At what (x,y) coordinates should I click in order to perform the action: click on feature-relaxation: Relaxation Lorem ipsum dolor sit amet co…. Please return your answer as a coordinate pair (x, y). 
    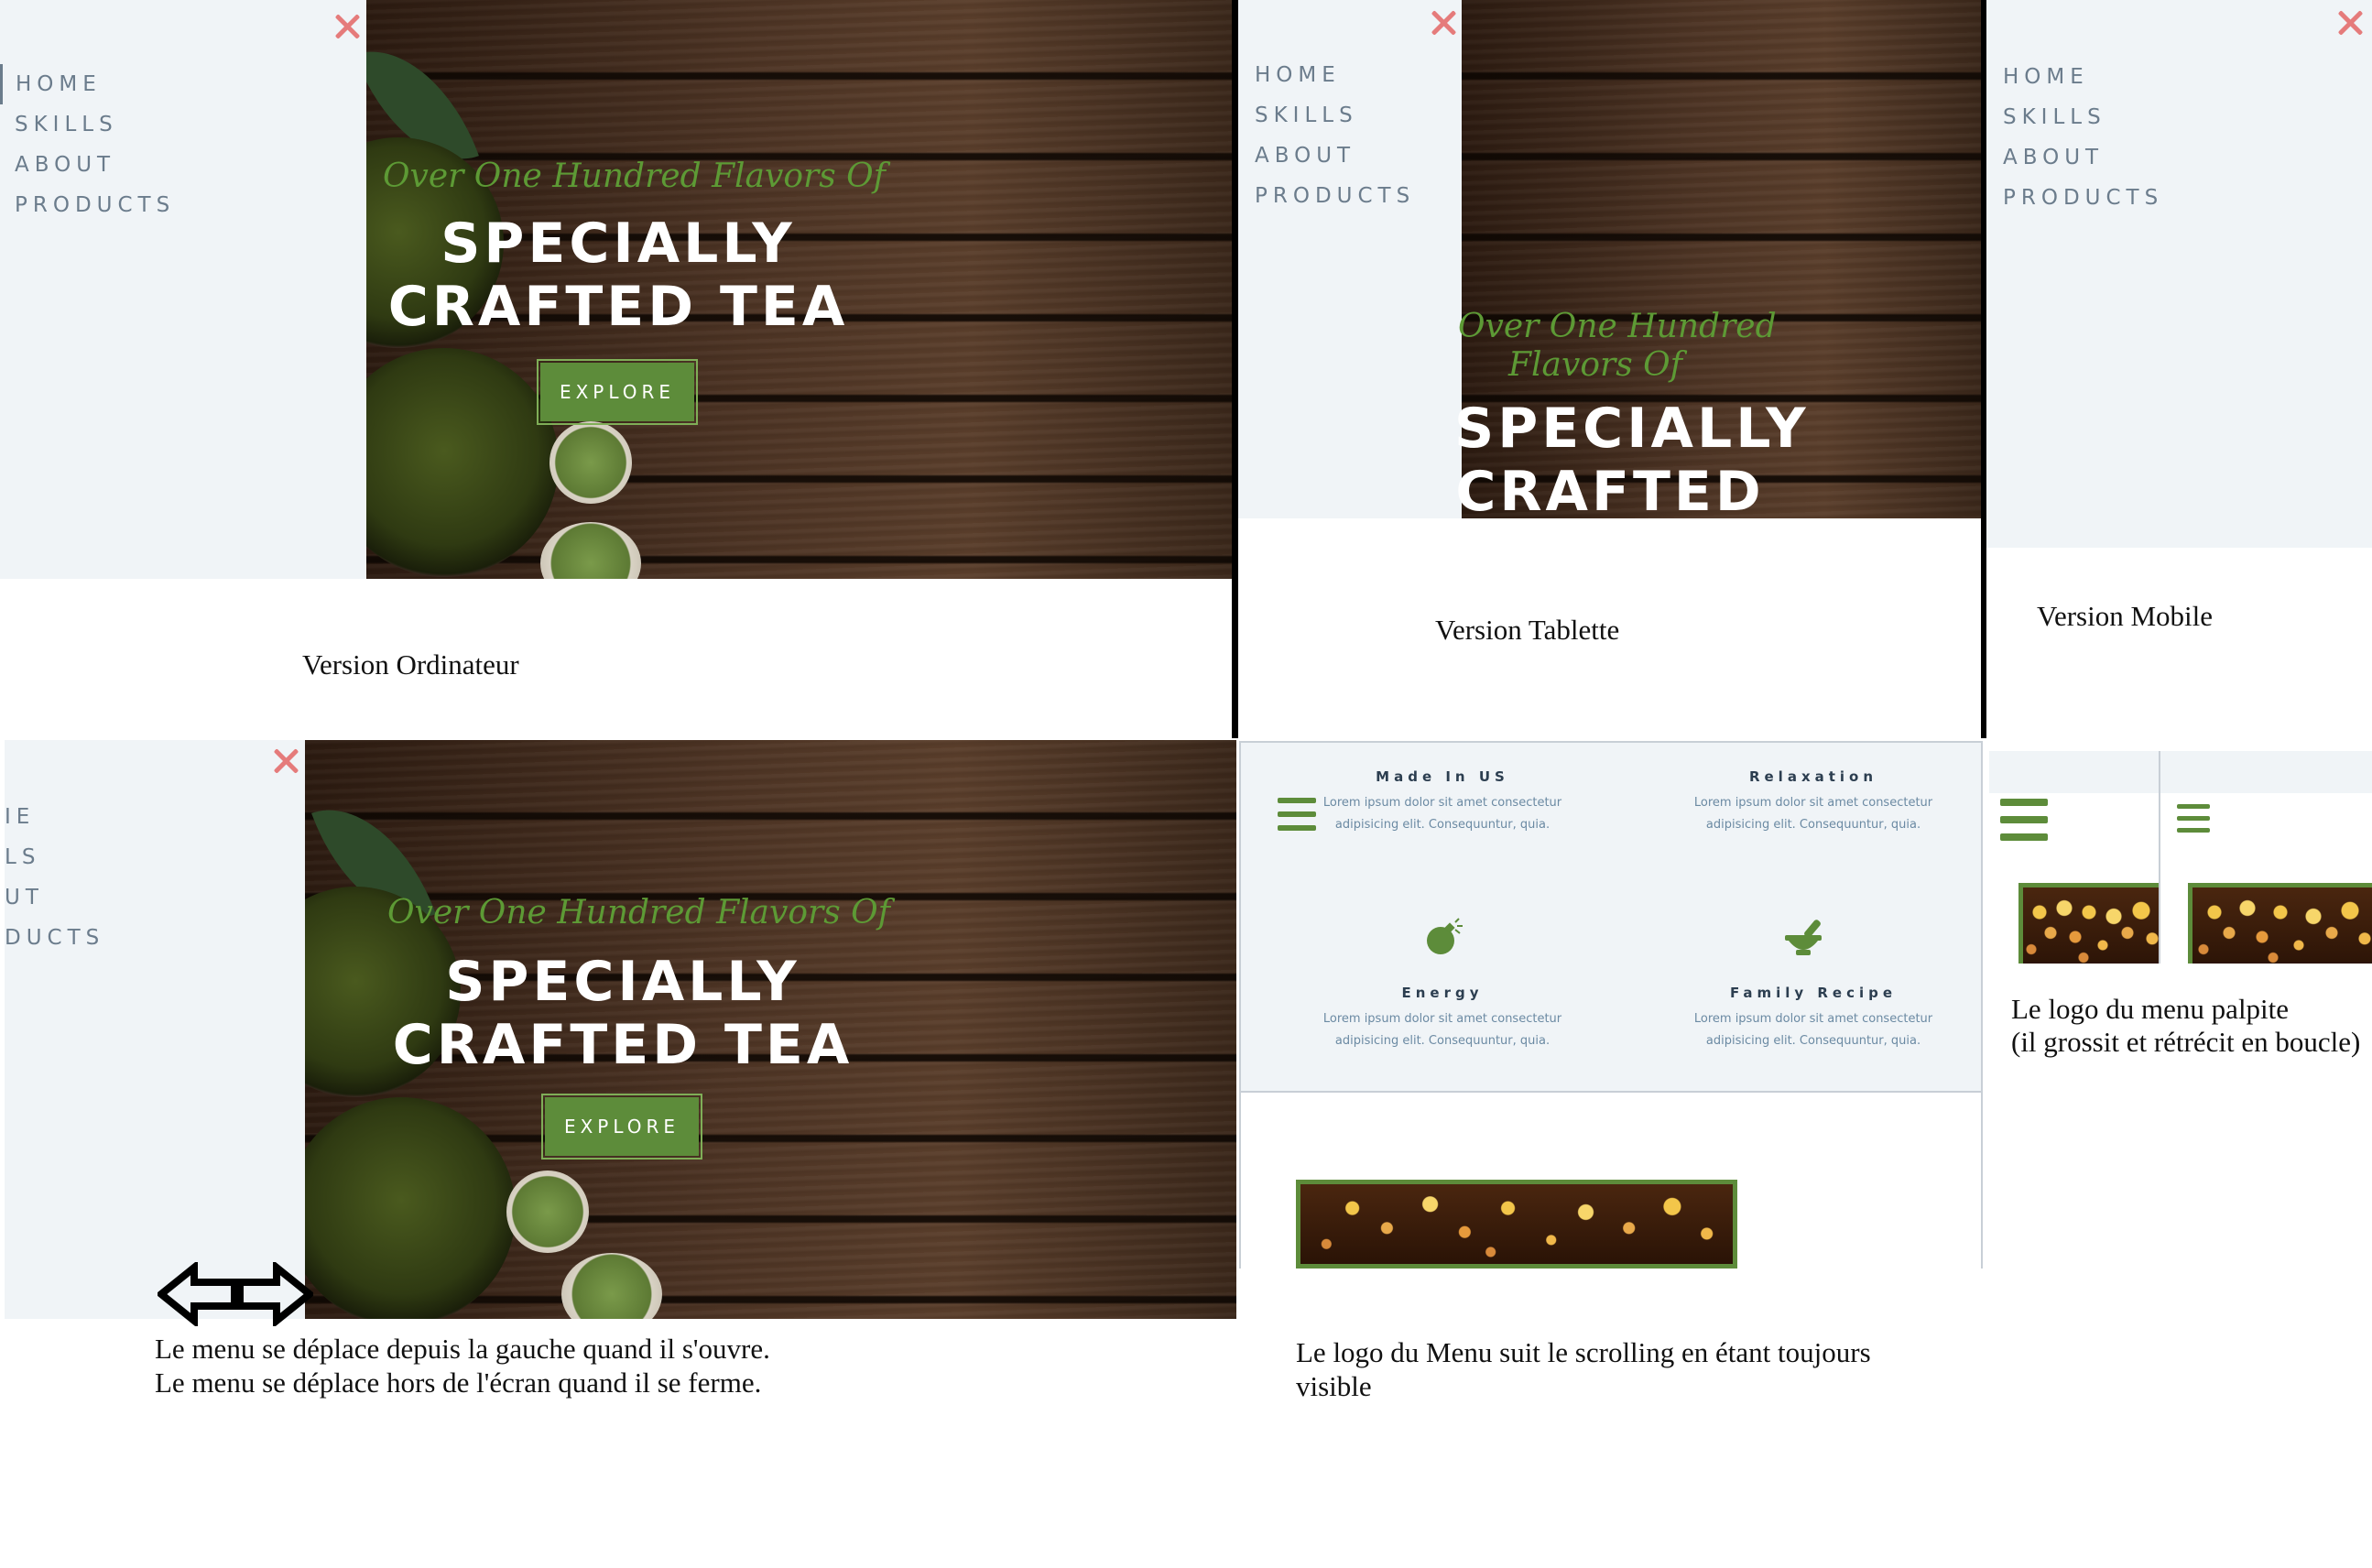
    Looking at the image, I should click on (1814, 802).